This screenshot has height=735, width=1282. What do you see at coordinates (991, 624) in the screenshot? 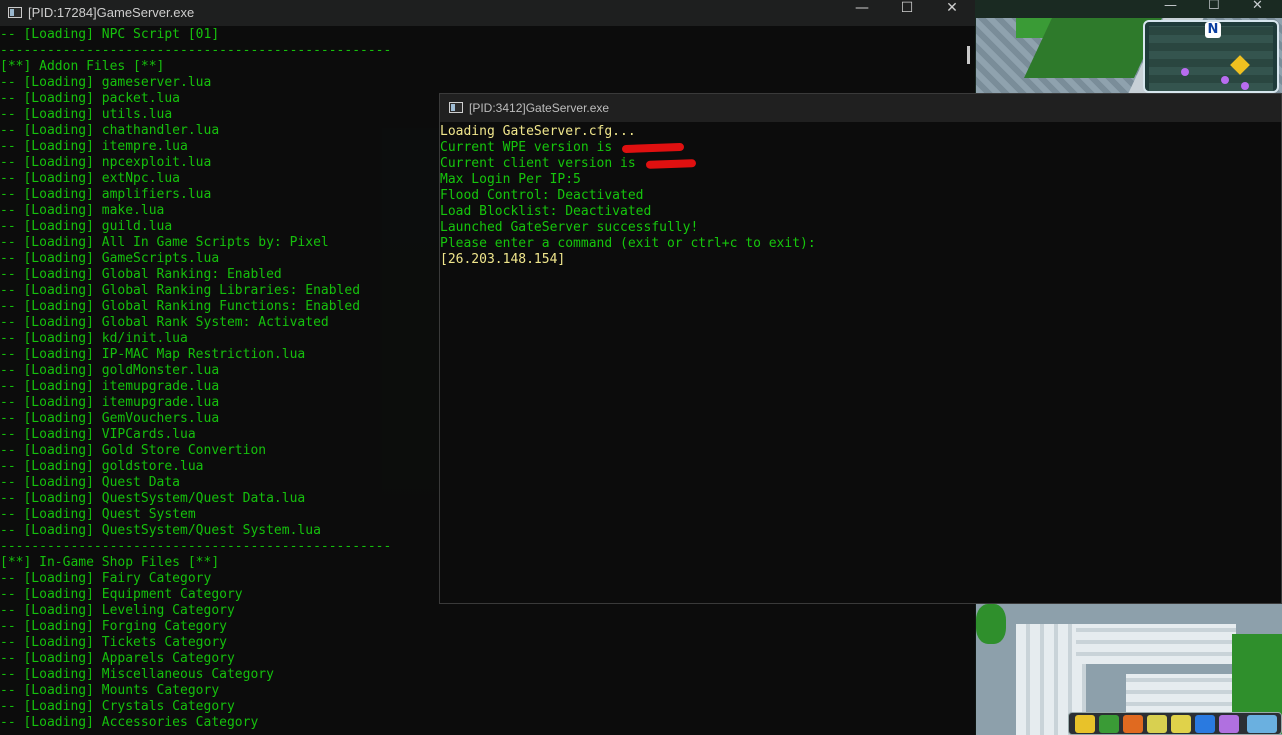
I see `tree` at bounding box center [991, 624].